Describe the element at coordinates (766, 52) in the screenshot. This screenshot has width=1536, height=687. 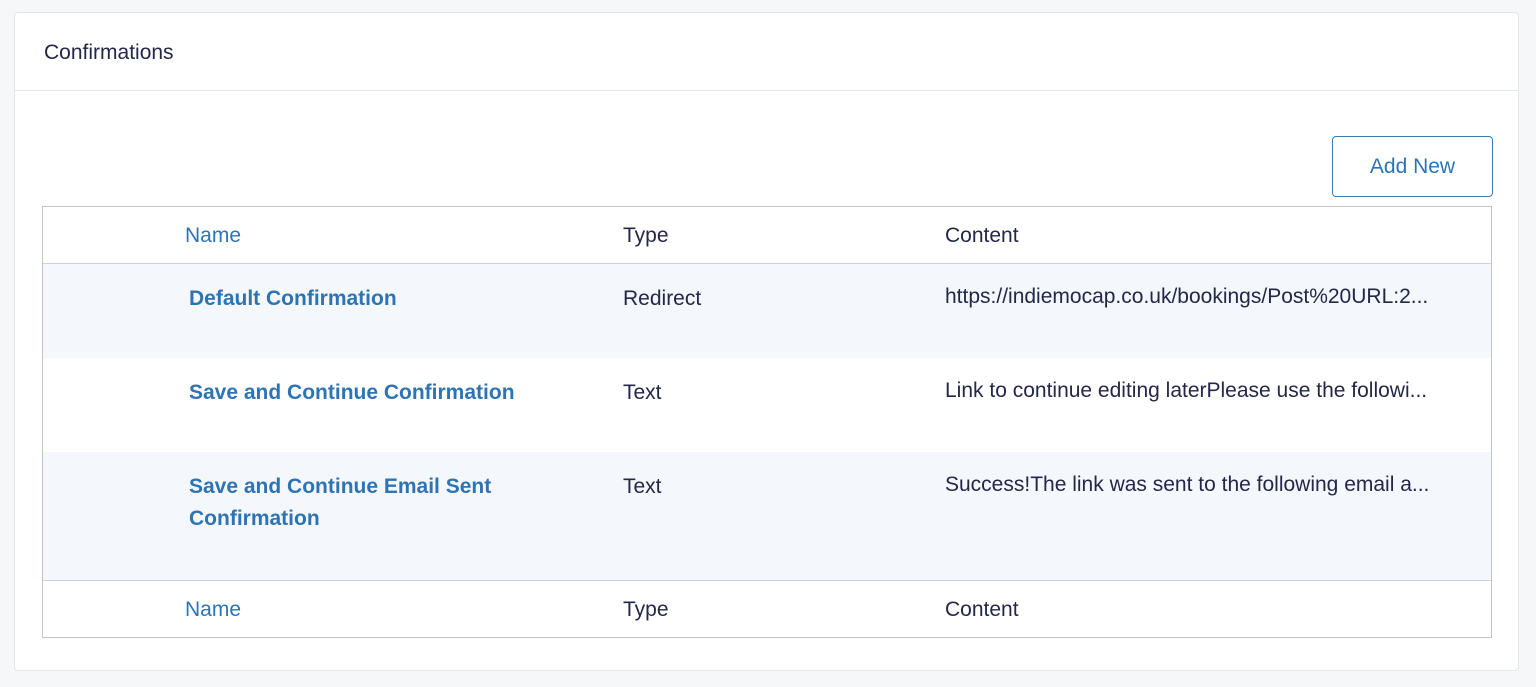
I see `panel-title: Confirmations` at that location.